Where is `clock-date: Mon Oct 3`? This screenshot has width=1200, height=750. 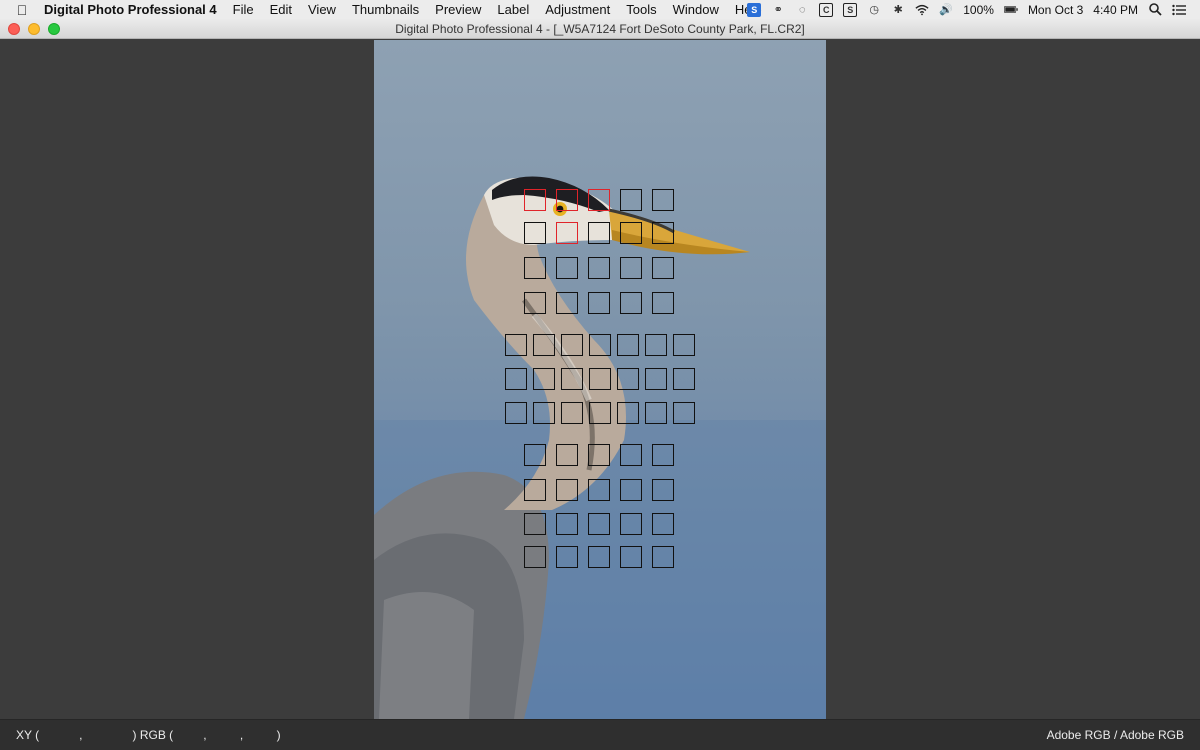 clock-date: Mon Oct 3 is located at coordinates (1055, 10).